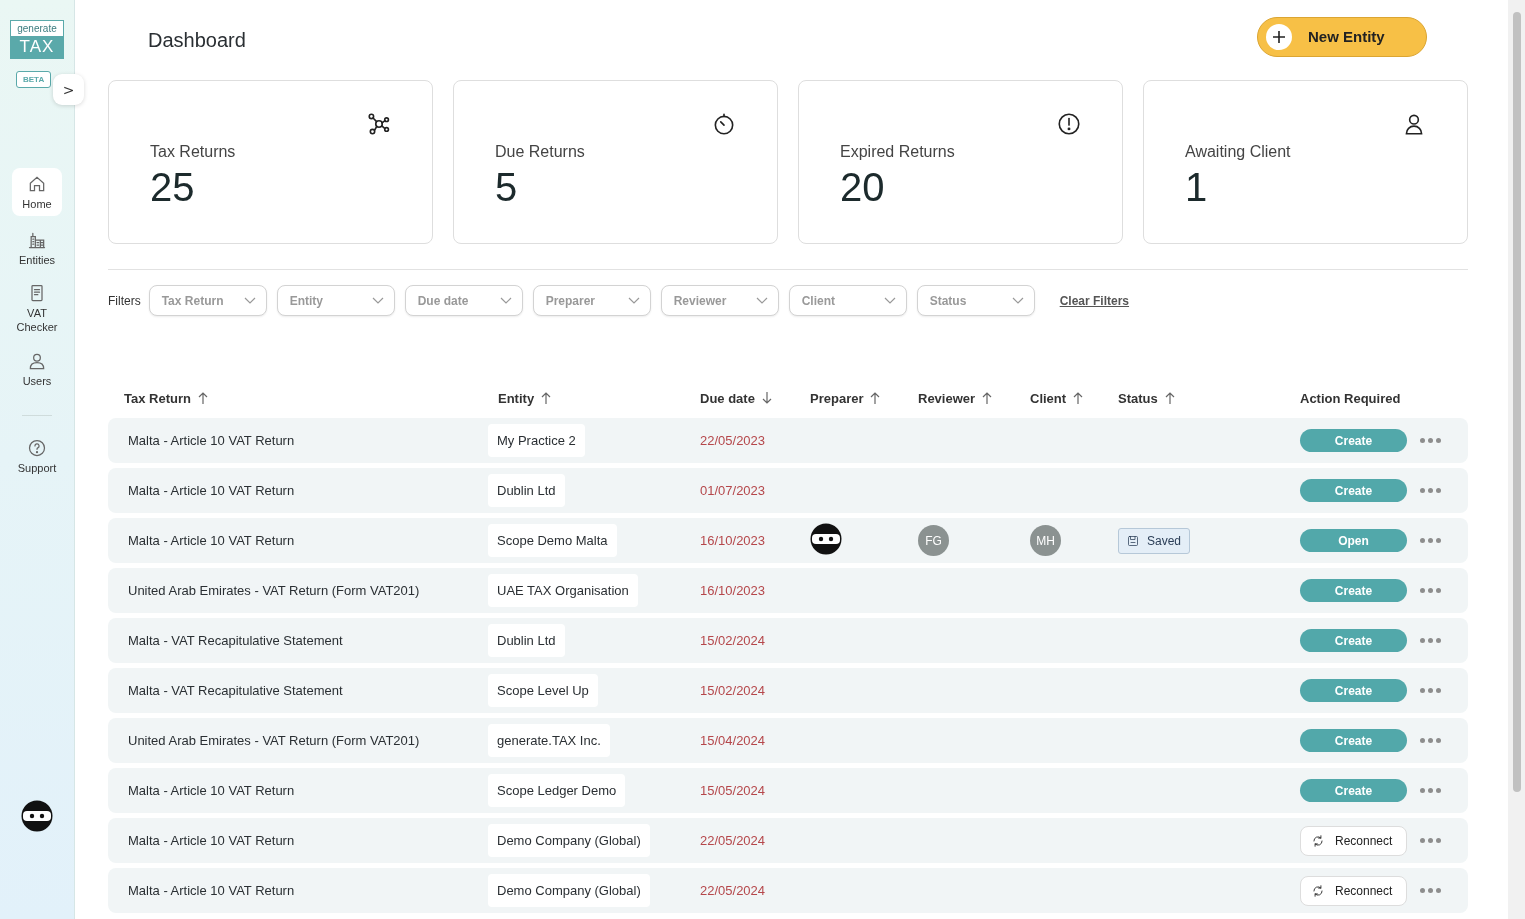 Image resolution: width=1525 pixels, height=919 pixels. What do you see at coordinates (540, 152) in the screenshot?
I see `stat-label: Due Returns` at bounding box center [540, 152].